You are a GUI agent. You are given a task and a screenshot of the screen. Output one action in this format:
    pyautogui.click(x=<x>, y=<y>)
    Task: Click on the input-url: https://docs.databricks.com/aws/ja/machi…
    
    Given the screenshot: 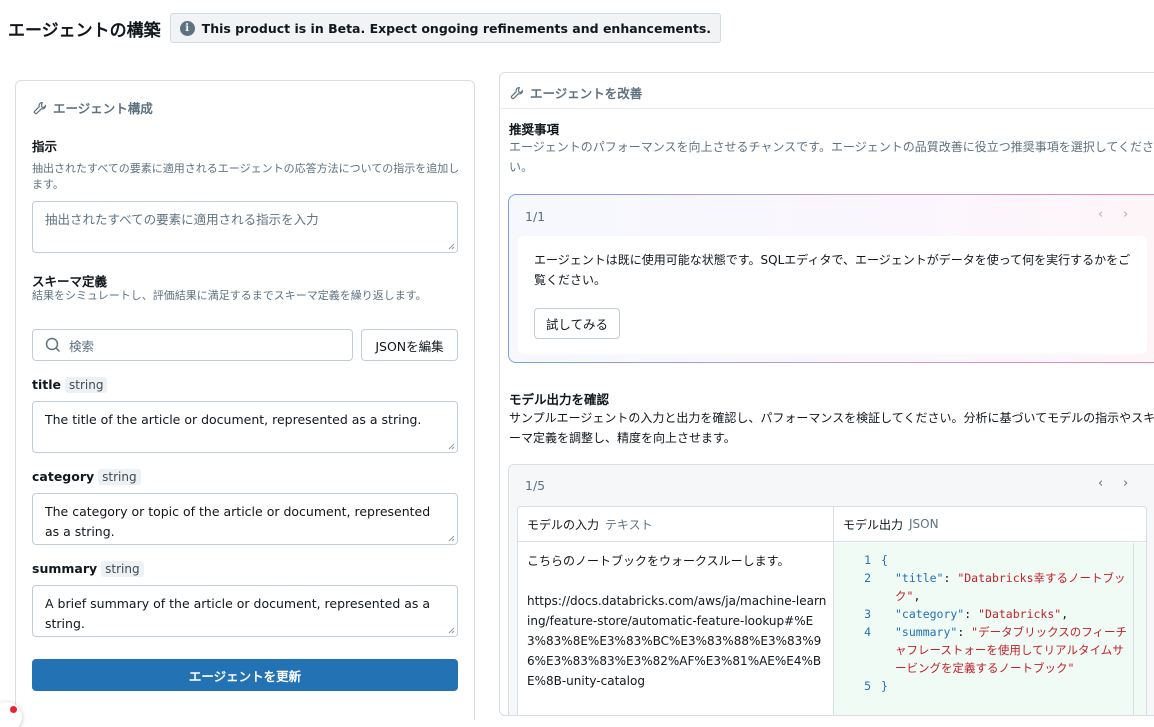 What is the action you would take?
    pyautogui.click(x=677, y=641)
    